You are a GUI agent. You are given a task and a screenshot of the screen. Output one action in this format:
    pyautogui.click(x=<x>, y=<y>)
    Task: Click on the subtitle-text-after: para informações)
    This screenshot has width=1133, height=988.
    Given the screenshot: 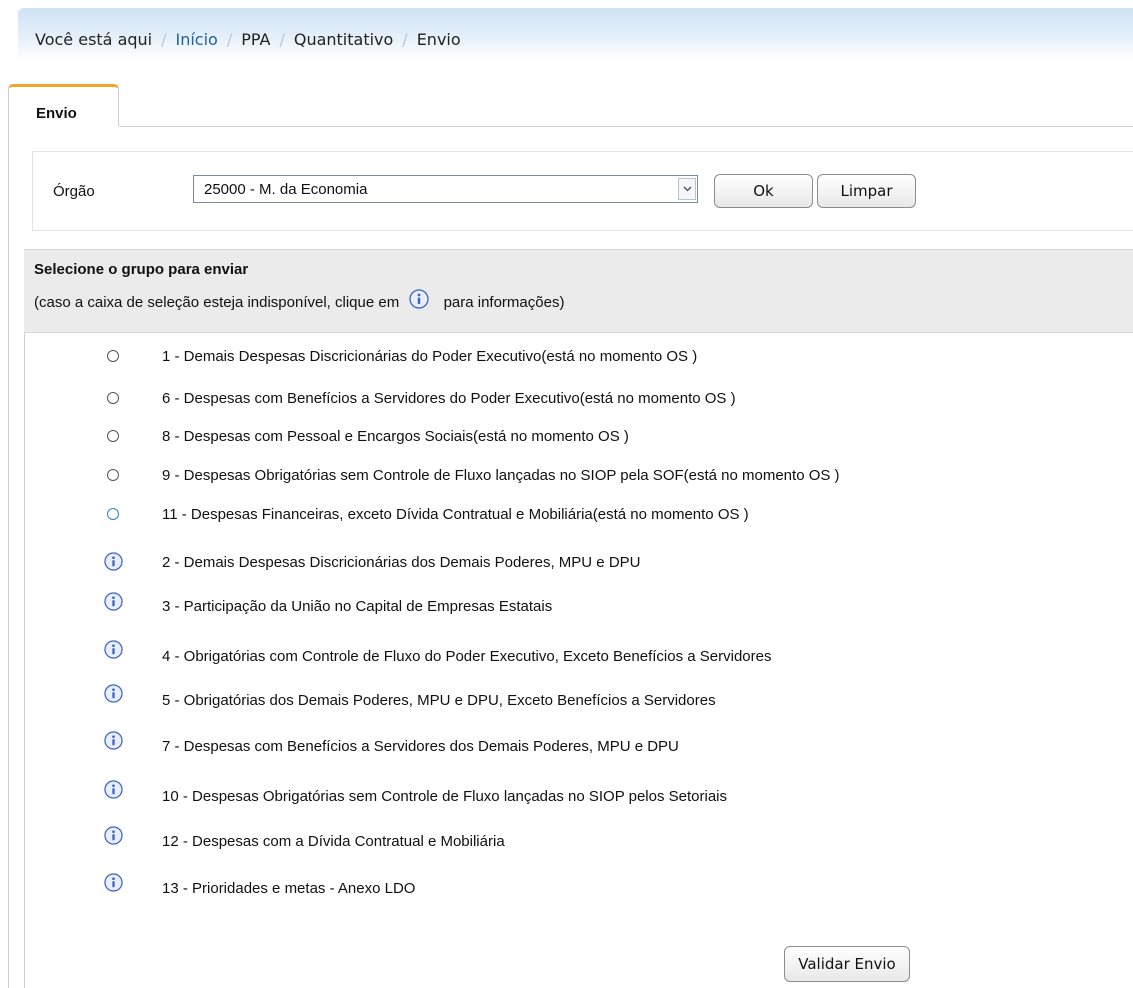 What is the action you would take?
    pyautogui.click(x=504, y=302)
    